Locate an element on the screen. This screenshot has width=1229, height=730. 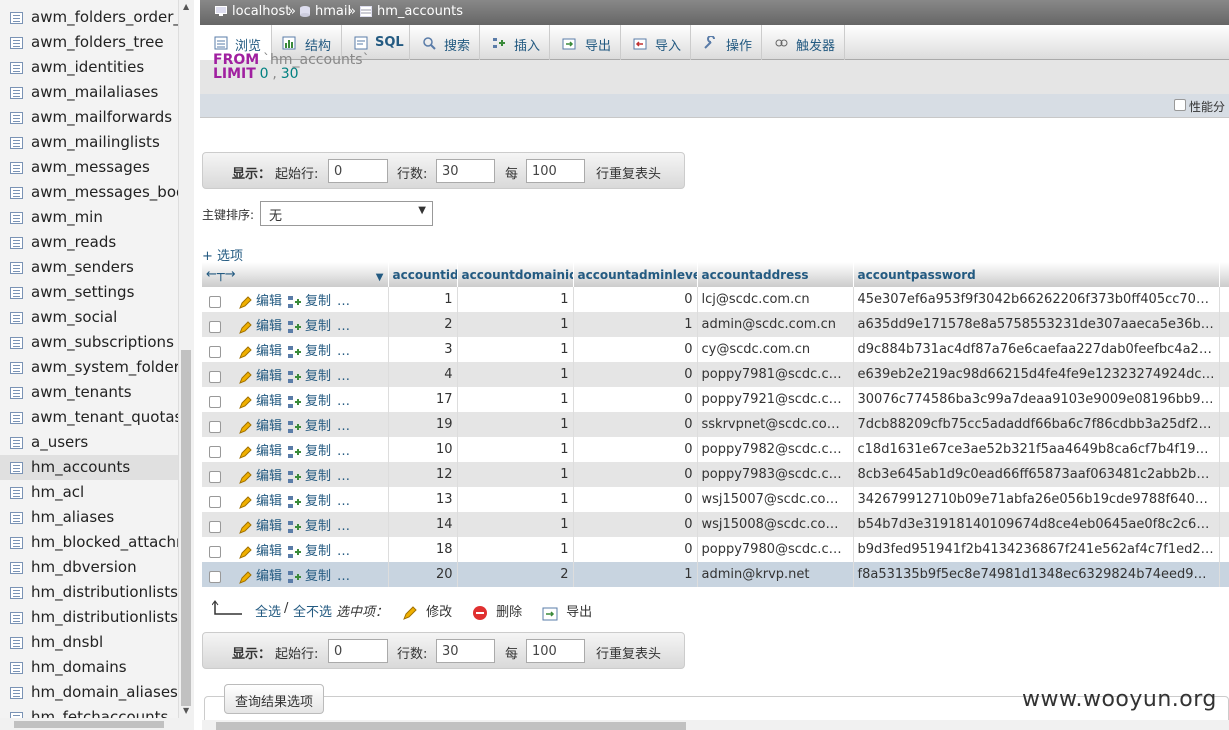
cell-accountaddress: wsj15008@scdc.com.cn is located at coordinates (775, 524).